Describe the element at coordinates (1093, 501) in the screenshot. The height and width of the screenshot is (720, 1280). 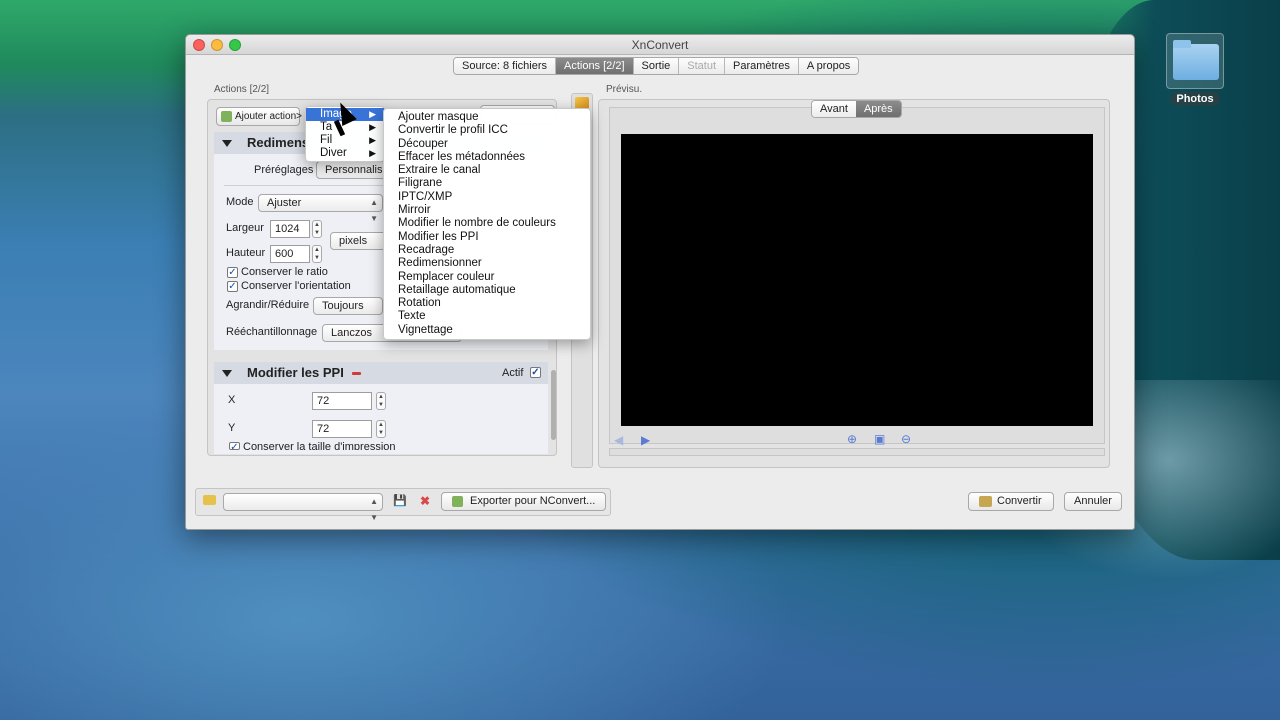
I see `cancel-button: Annuler` at that location.